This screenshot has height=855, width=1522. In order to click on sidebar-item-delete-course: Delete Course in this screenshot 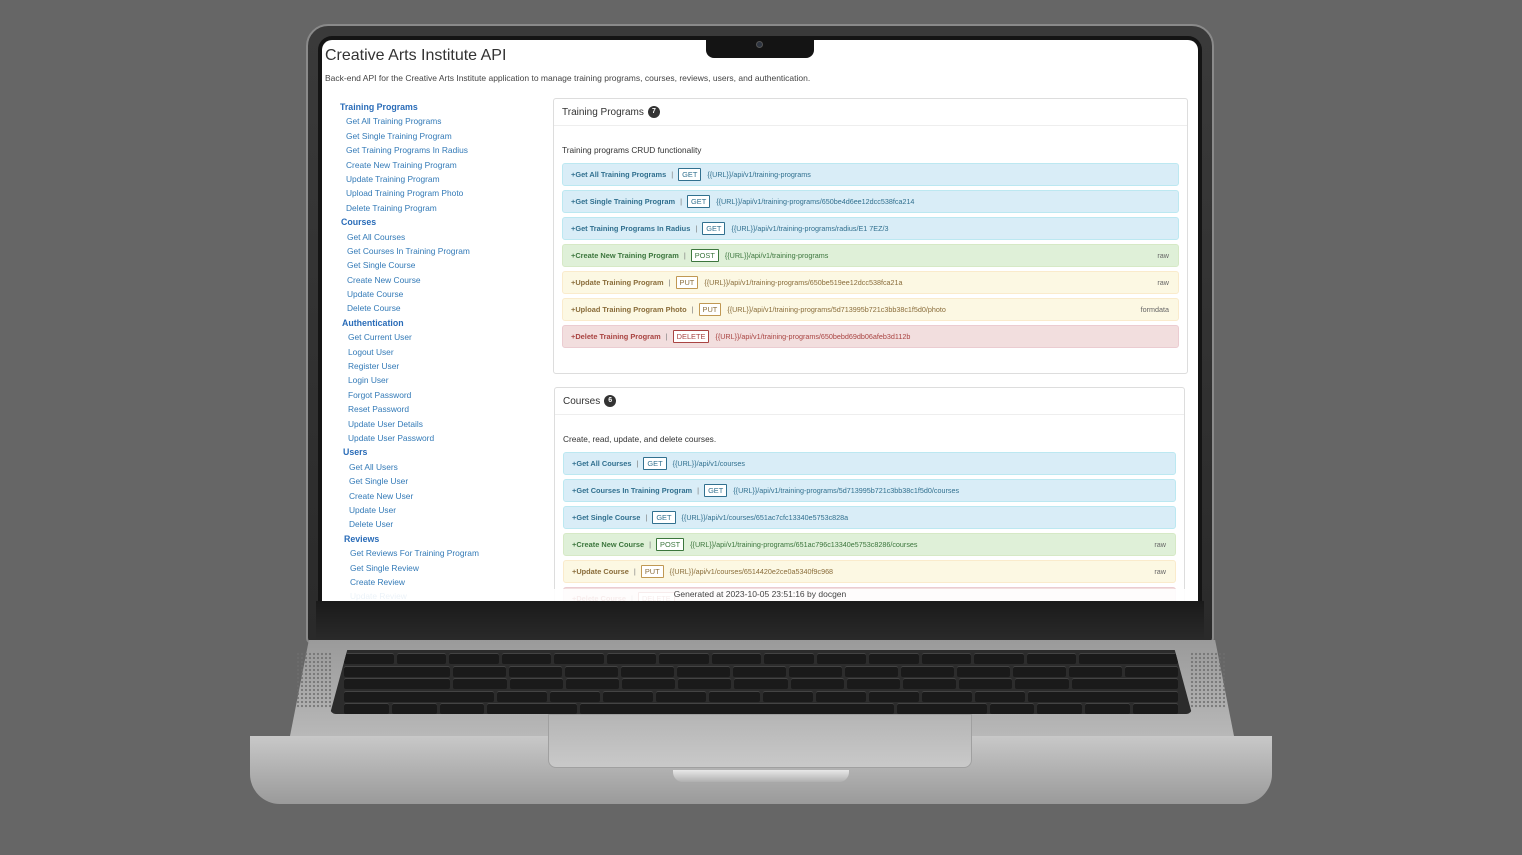, I will do `click(440, 308)`.